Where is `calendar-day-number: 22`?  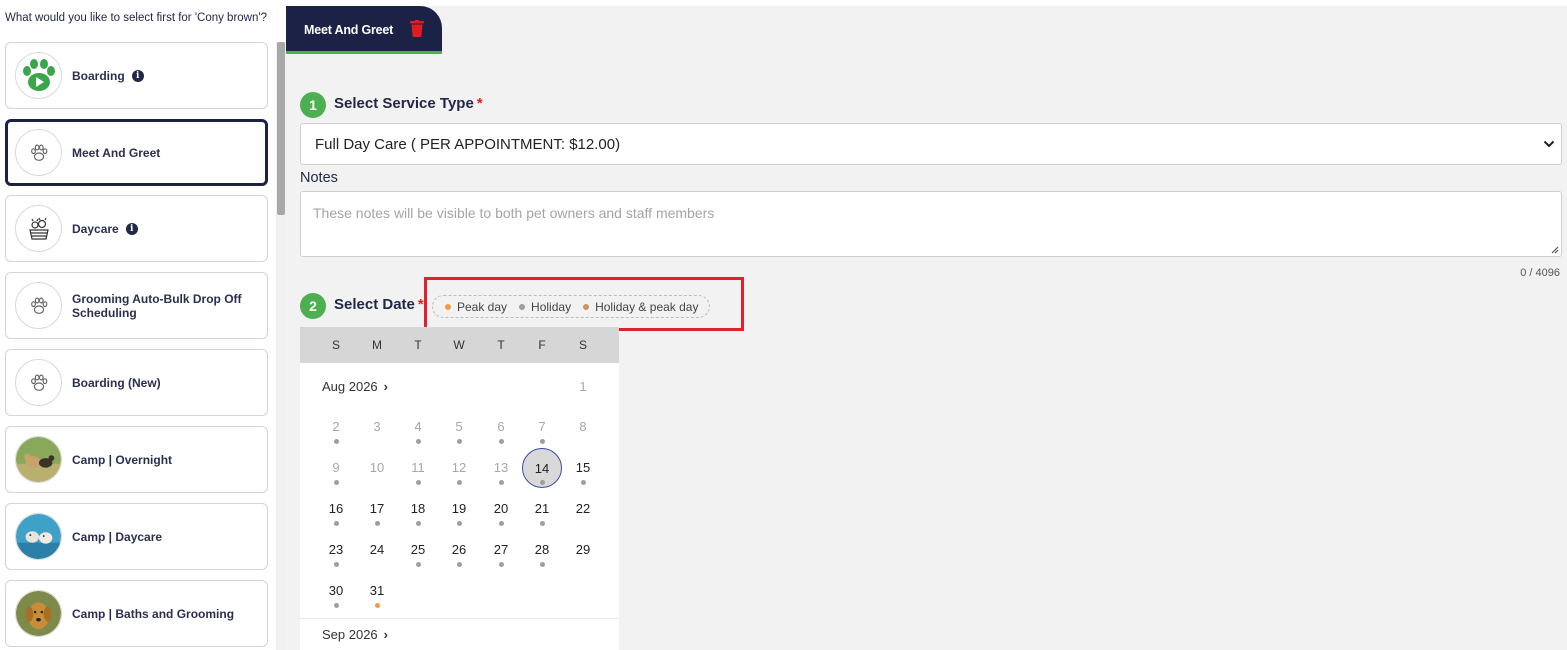 calendar-day-number: 22 is located at coordinates (583, 508).